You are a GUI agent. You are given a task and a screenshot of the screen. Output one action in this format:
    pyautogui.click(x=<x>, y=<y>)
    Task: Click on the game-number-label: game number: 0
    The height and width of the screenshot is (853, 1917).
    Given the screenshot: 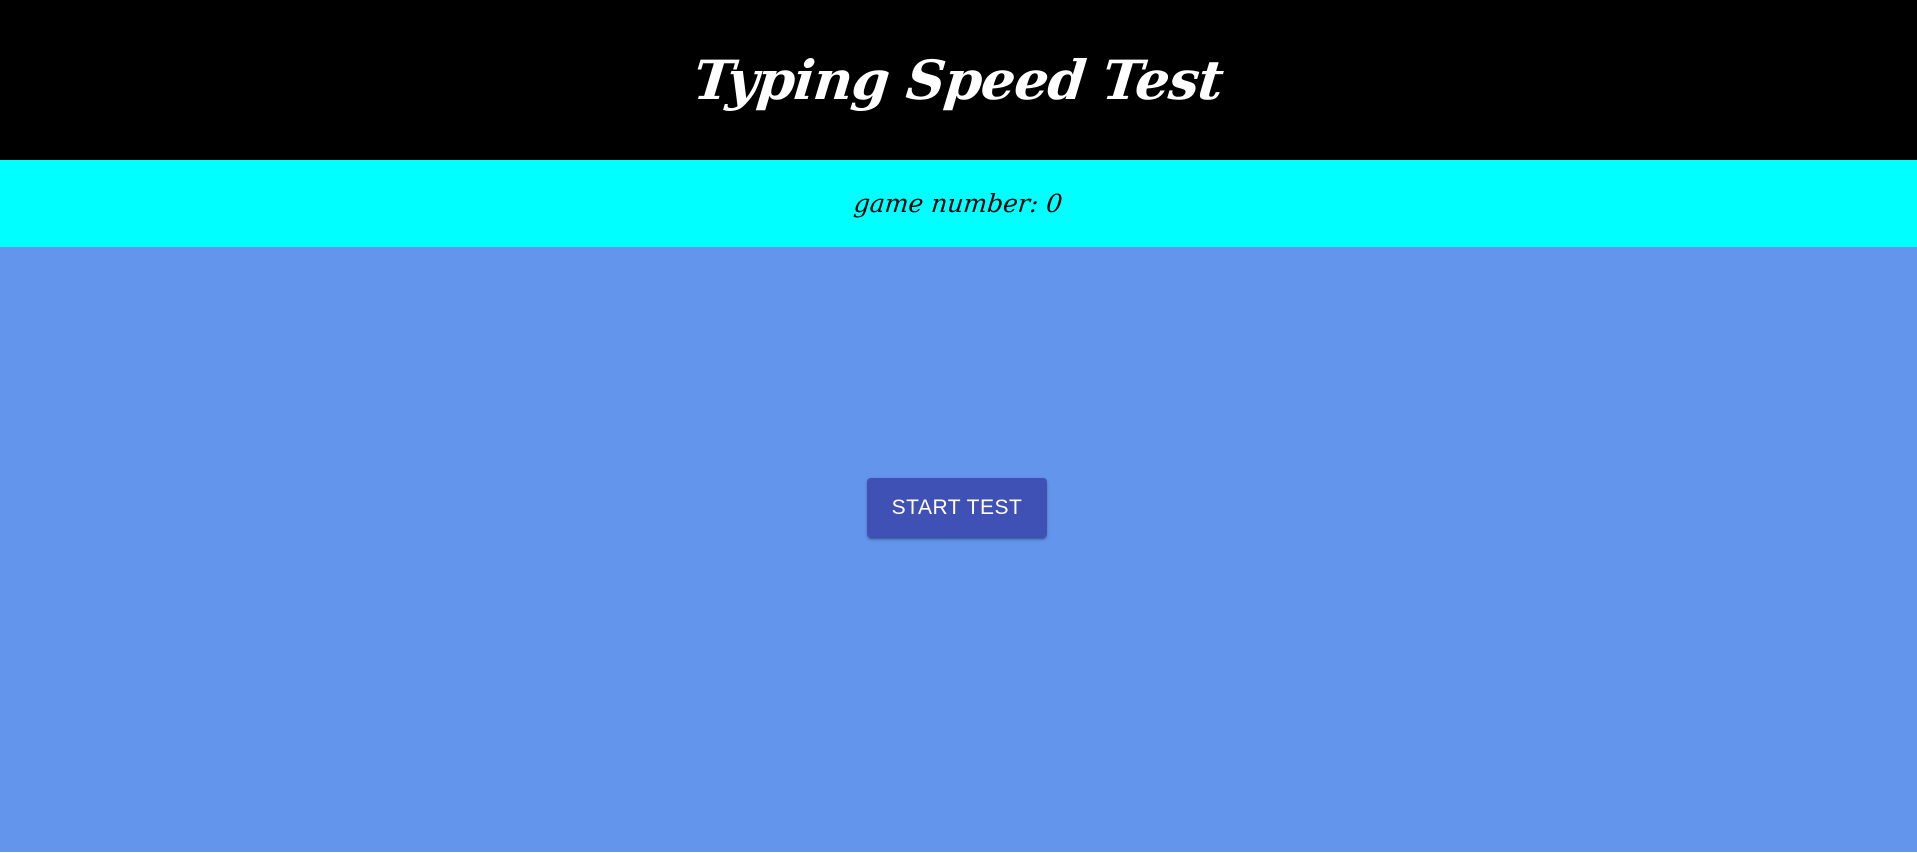 What is the action you would take?
    pyautogui.click(x=958, y=203)
    